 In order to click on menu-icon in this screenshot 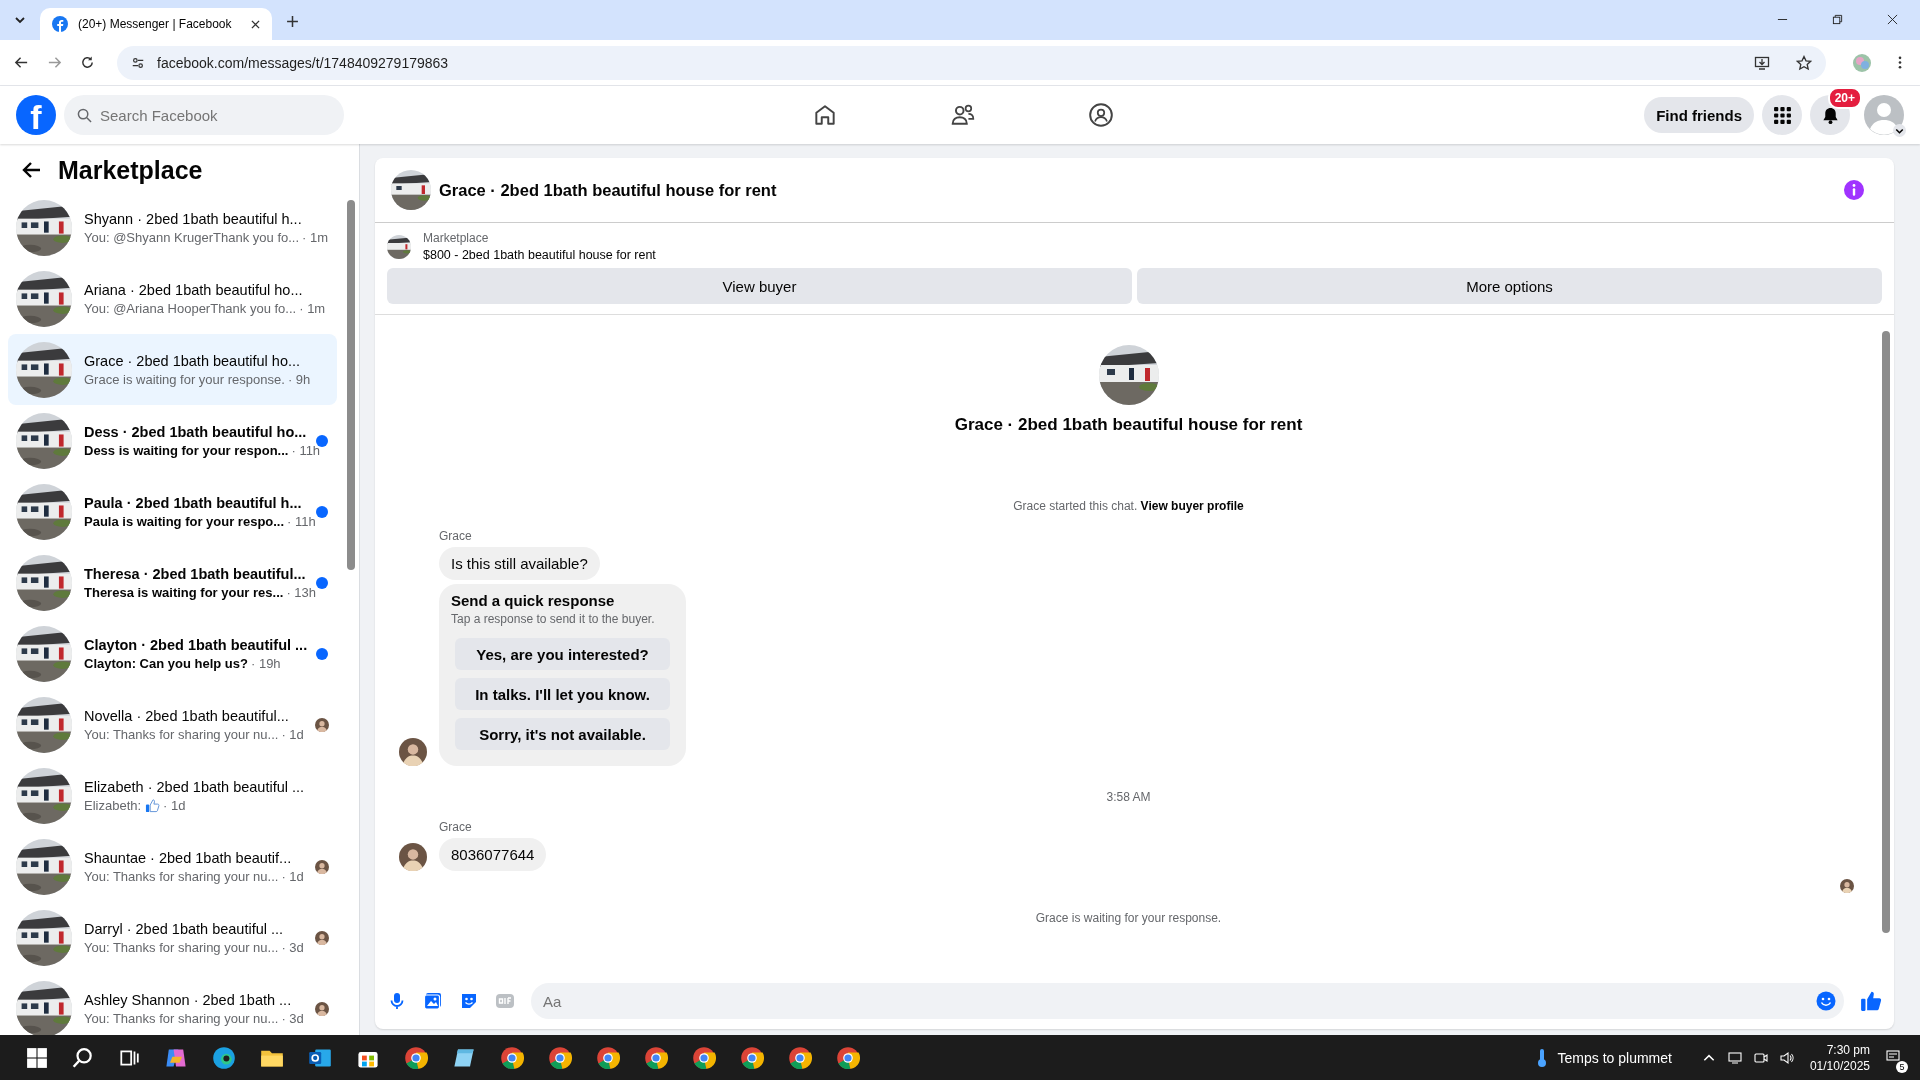, I will do `click(1900, 62)`.